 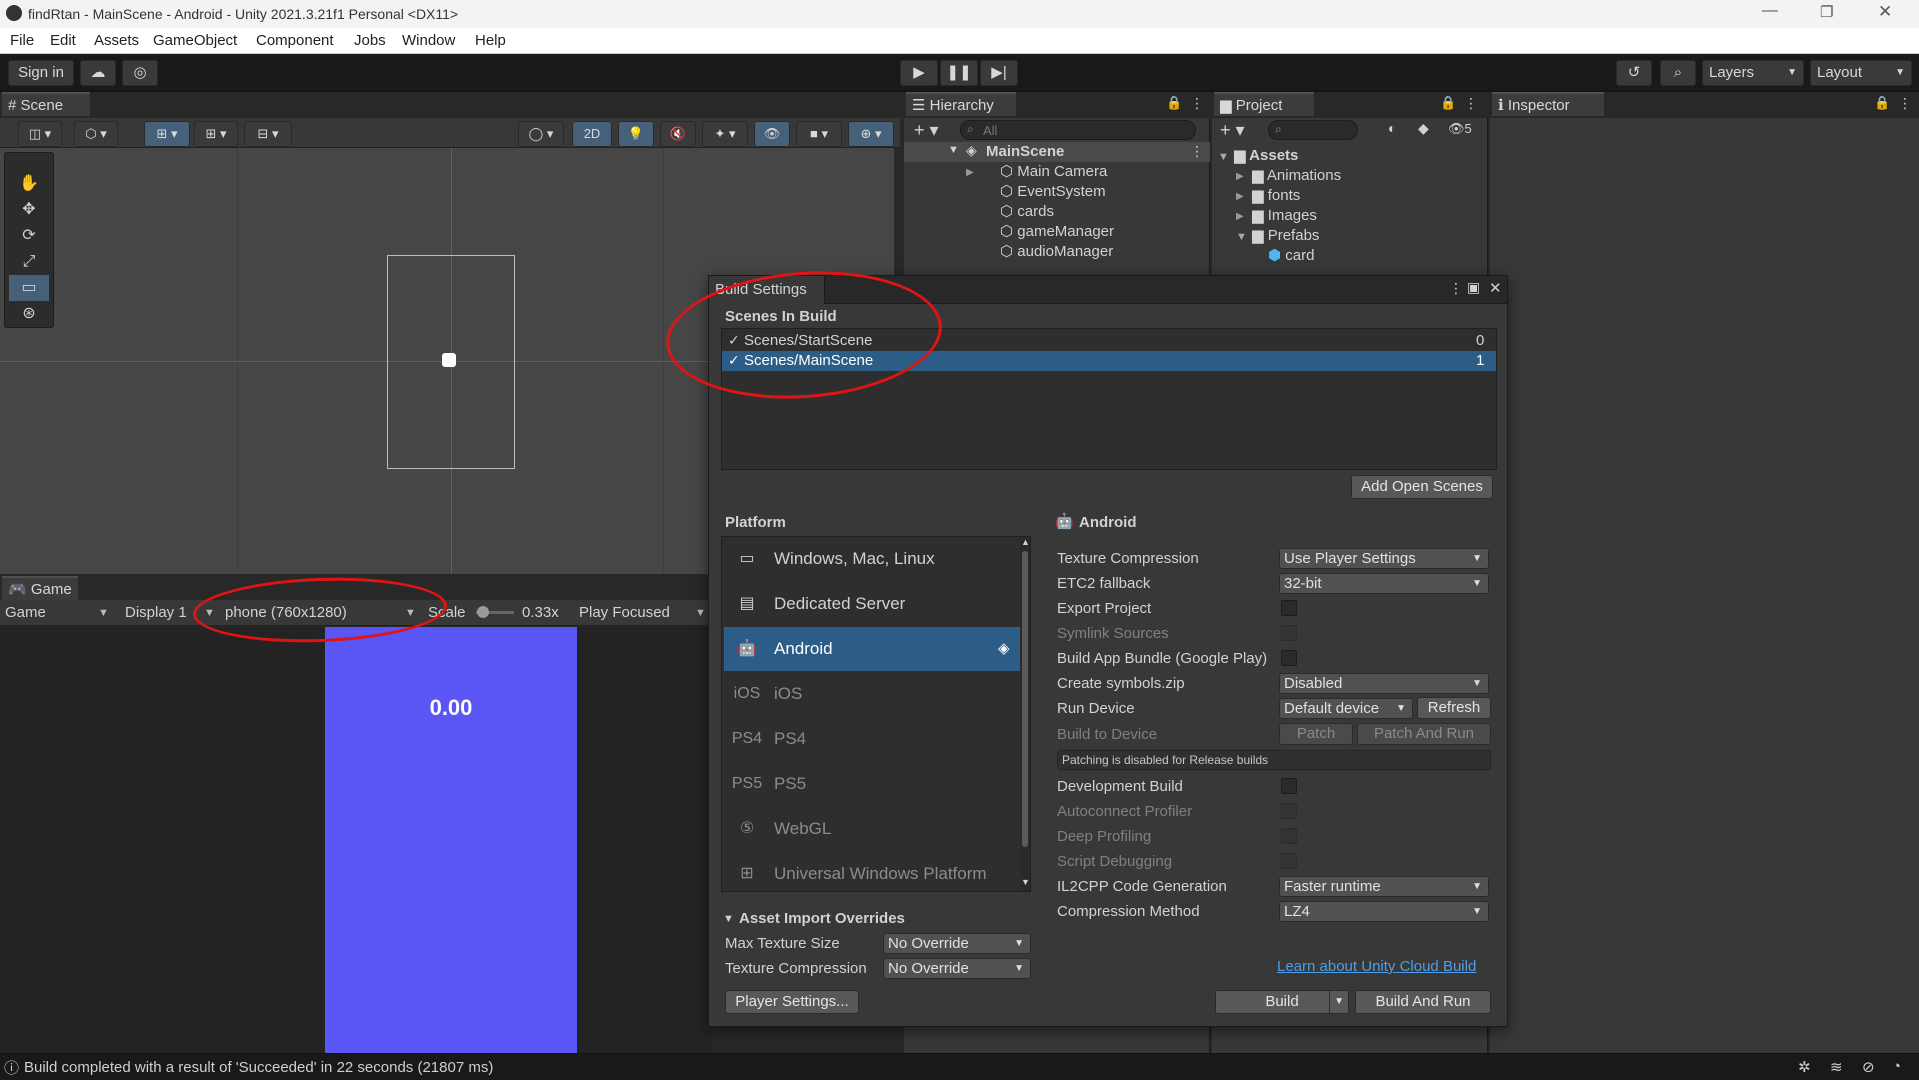 What do you see at coordinates (98, 73) in the screenshot?
I see `cloud-icon: ☁` at bounding box center [98, 73].